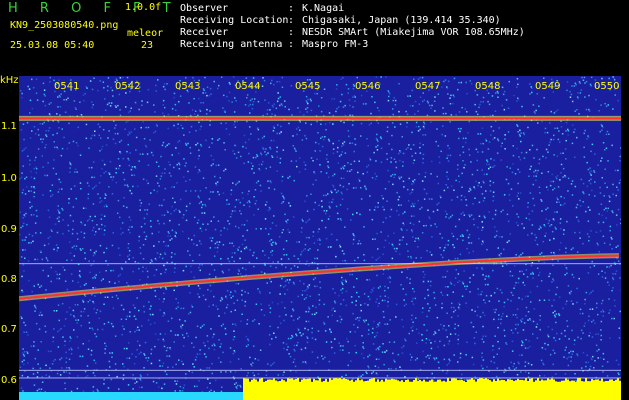 Image resolution: width=629 pixels, height=400 pixels. What do you see at coordinates (67, 86) in the screenshot?
I see `time-label-0541: 0541` at bounding box center [67, 86].